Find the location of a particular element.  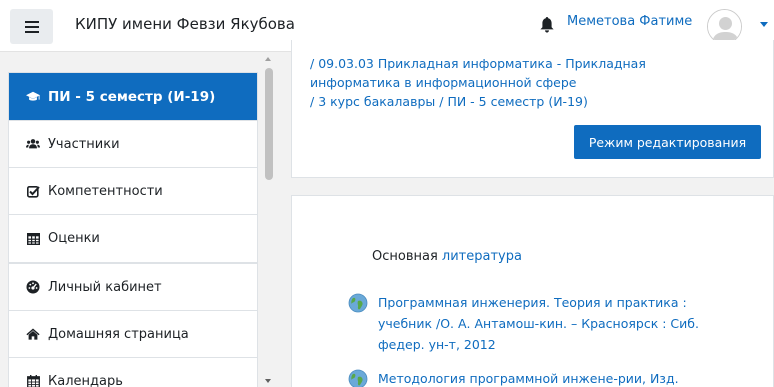

graduation-cap-icon is located at coordinates (33, 97).